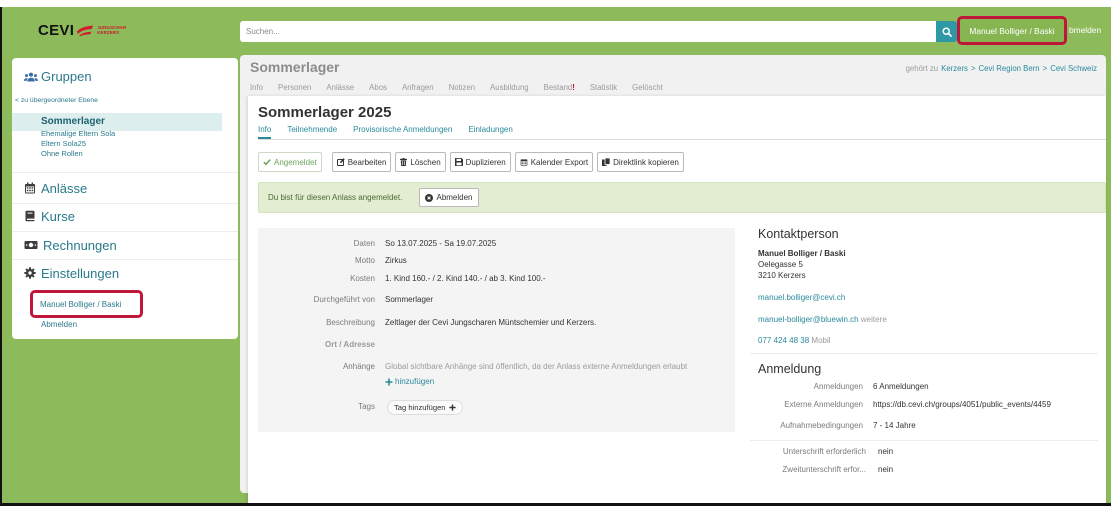 Image resolution: width=1111 pixels, height=506 pixels. What do you see at coordinates (350, 344) in the screenshot?
I see `detail-label: Ort / Adresse` at bounding box center [350, 344].